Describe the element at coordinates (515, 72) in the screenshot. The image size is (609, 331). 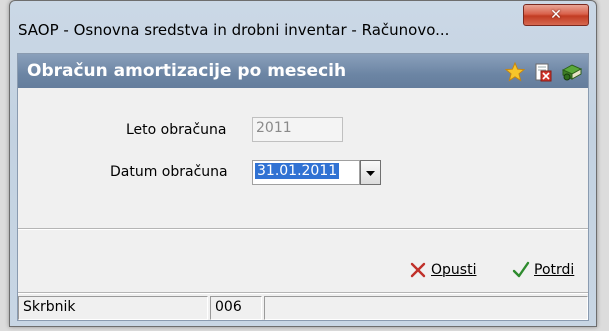
I see `star-icon` at that location.